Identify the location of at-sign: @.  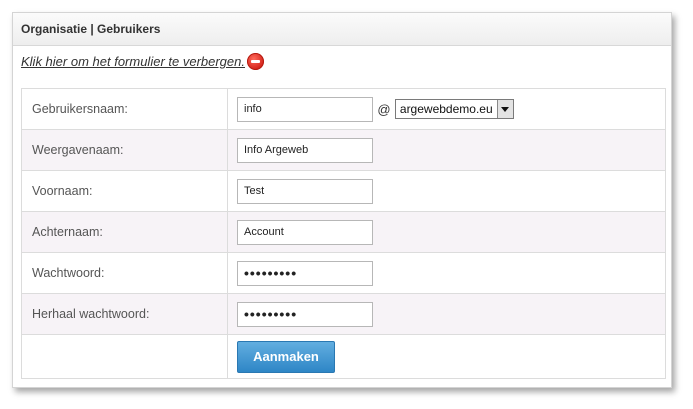
(384, 109).